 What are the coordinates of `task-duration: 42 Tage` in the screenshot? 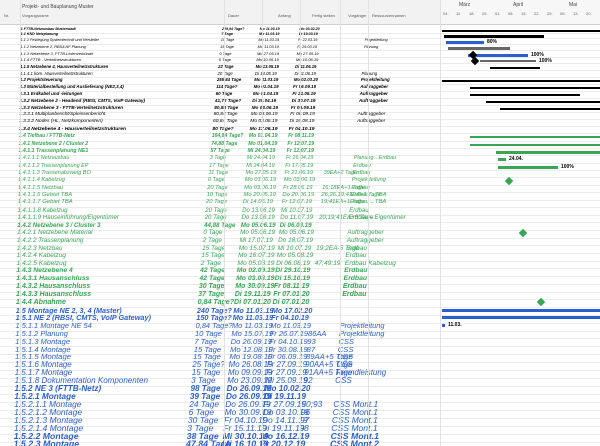 It's located at (212, 279).